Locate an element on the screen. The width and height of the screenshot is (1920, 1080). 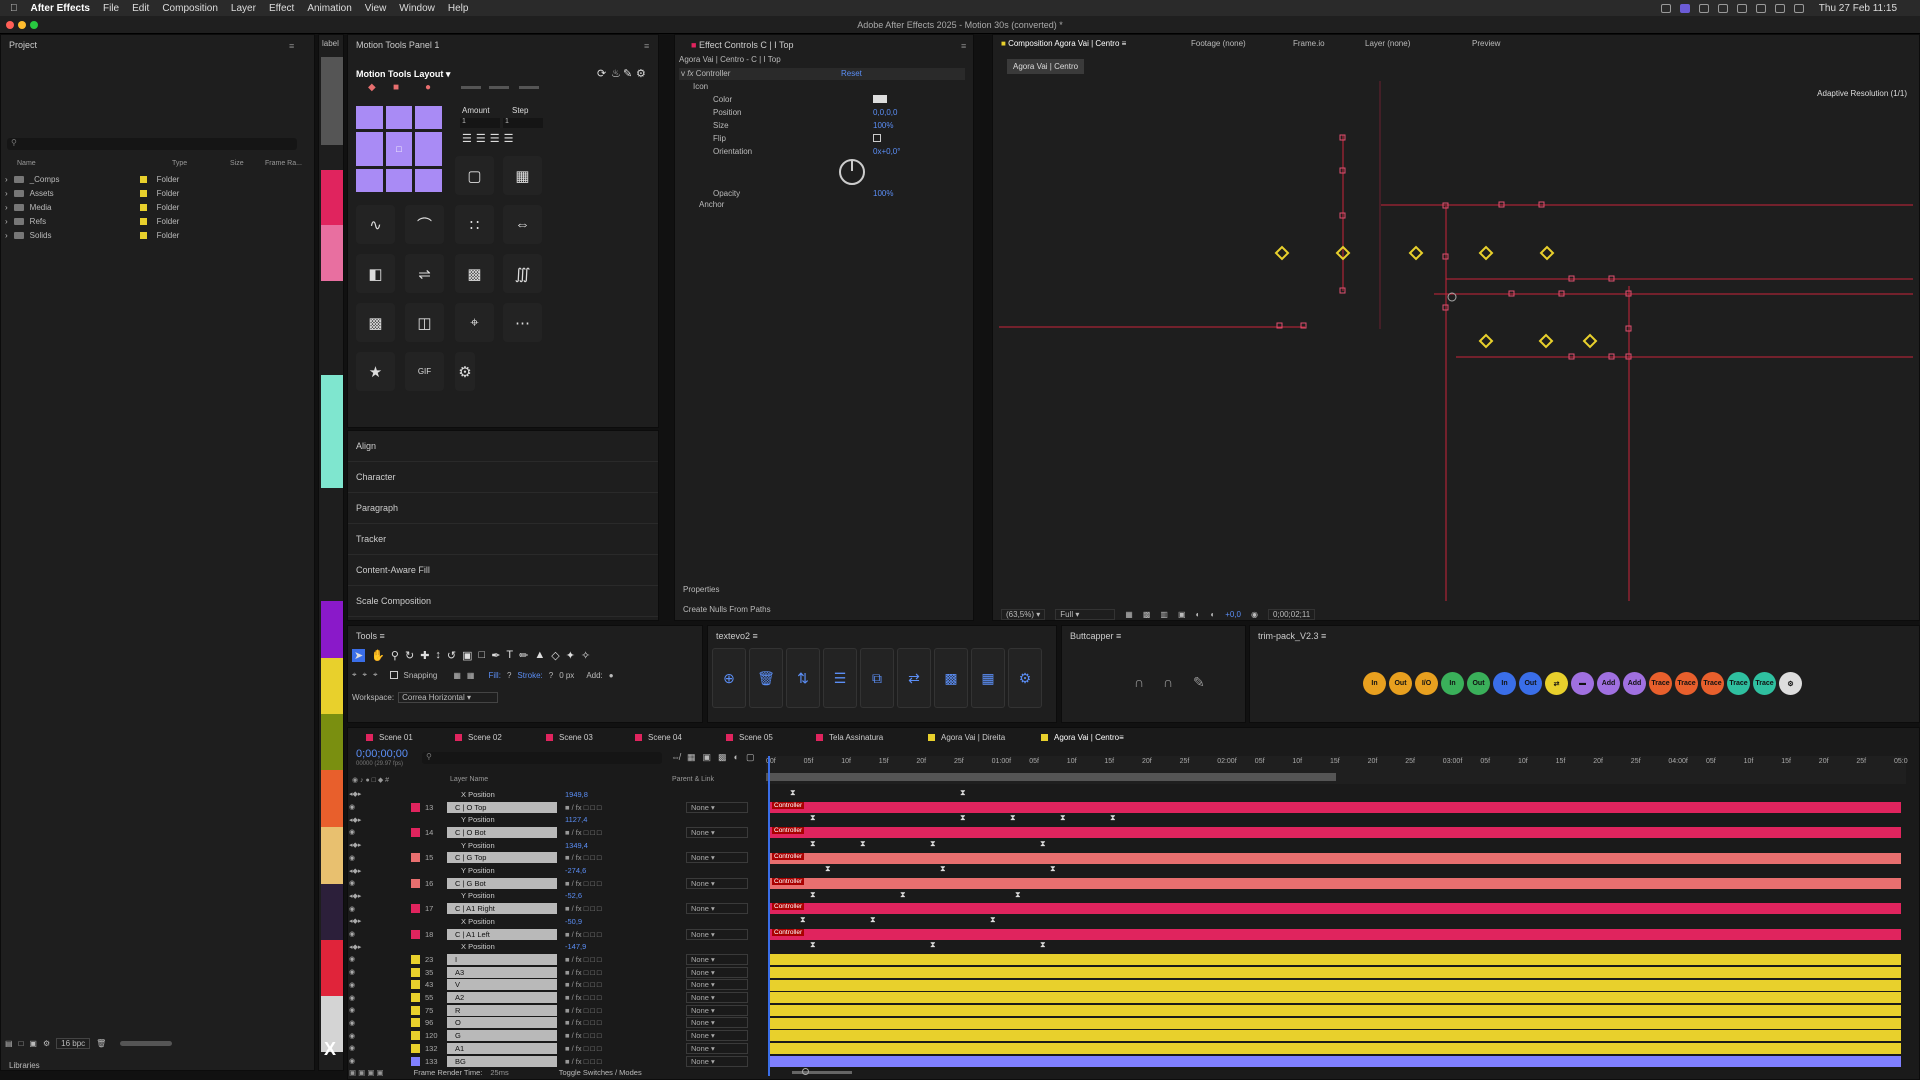
table-row: ◉ 15 C | G Top ■ / fx □ □ □ None ▾ Controller is located at coordinates (1129, 858).